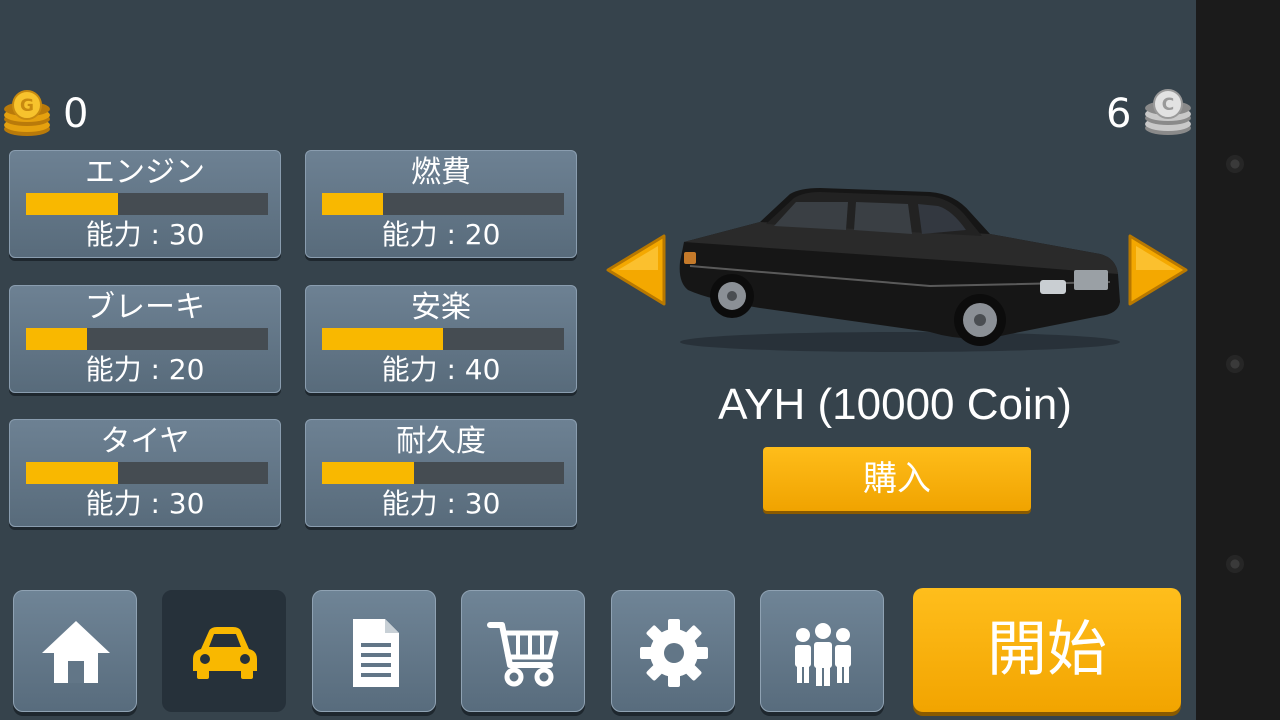 This screenshot has height=720, width=1280. I want to click on gear-icon, so click(674, 653).